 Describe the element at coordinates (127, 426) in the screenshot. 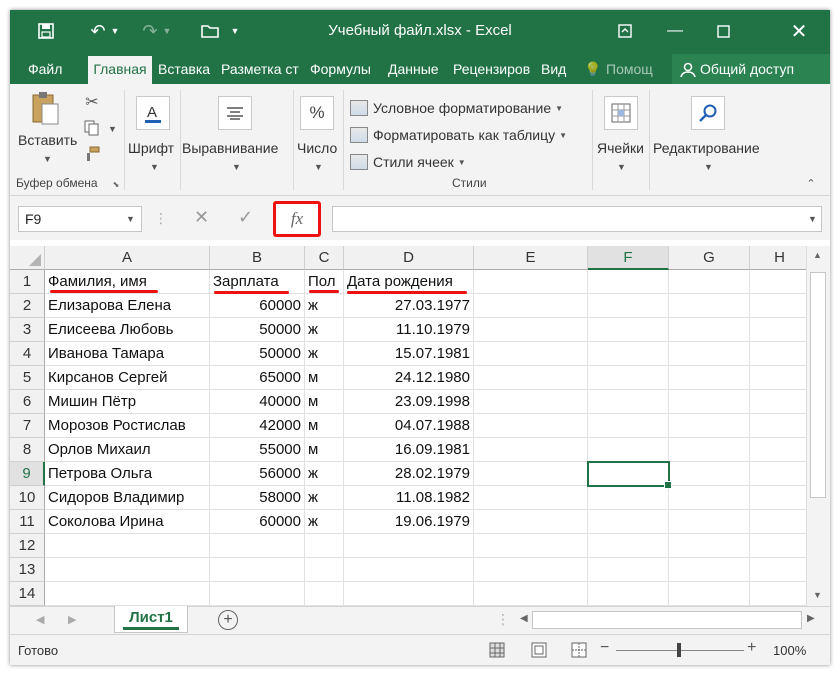

I see `cell-a7: Морозов Ростислав` at that location.